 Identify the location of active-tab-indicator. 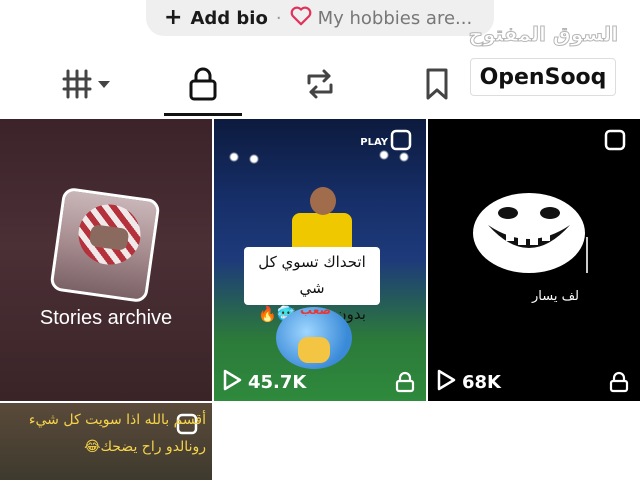
(203, 114).